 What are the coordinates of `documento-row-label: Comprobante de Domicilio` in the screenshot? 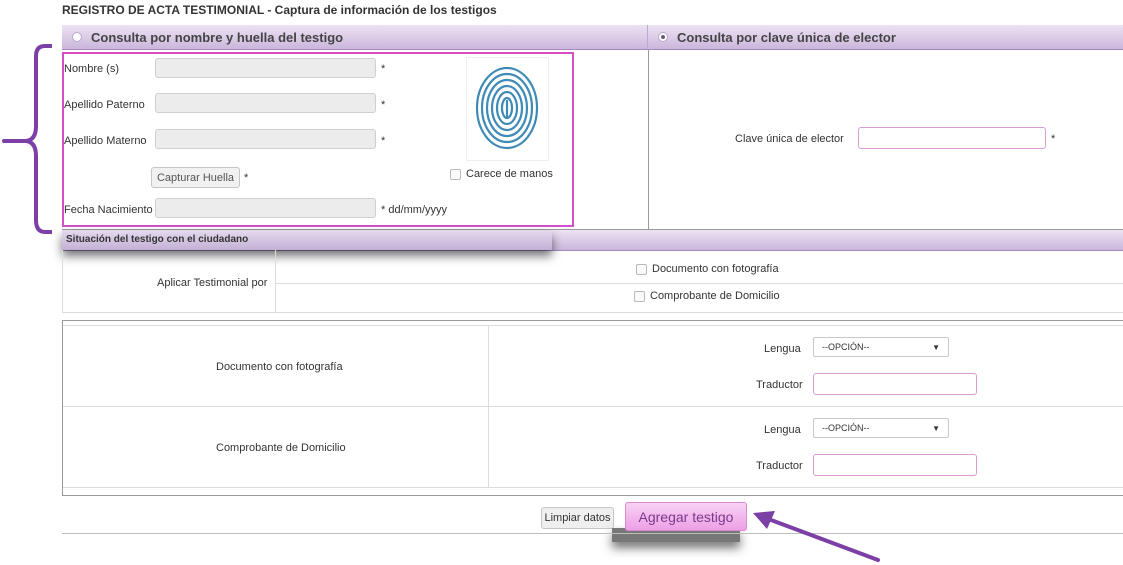 It's located at (281, 448).